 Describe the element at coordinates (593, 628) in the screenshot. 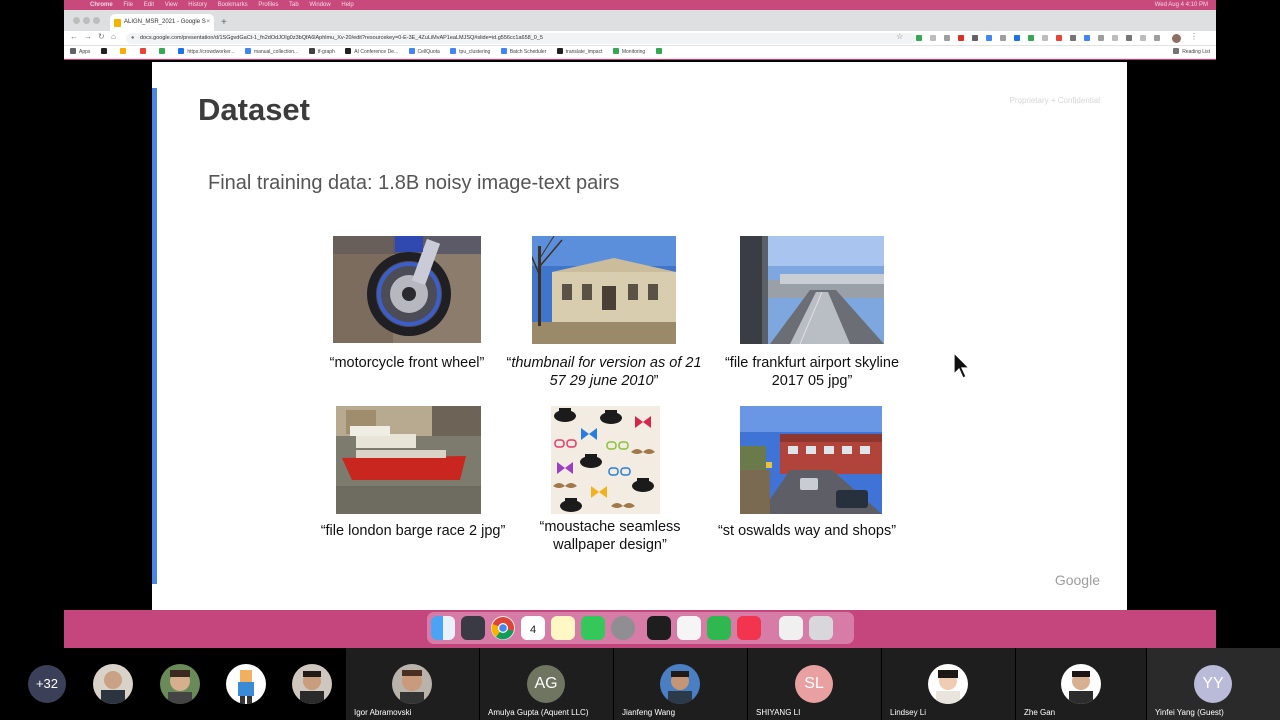

I see `messages-icon` at that location.